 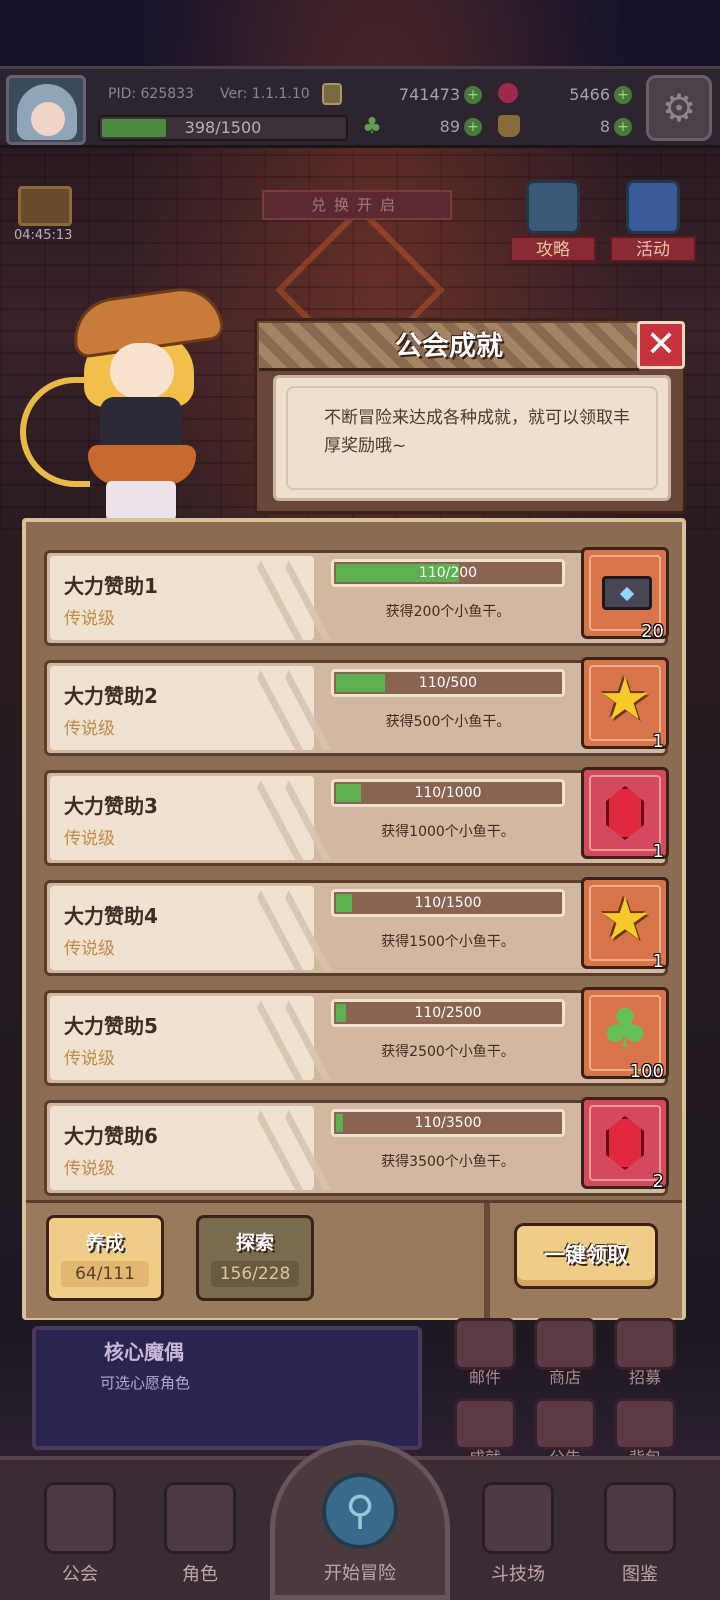 I want to click on achievement-progress-text: 110/1500, so click(x=448, y=903).